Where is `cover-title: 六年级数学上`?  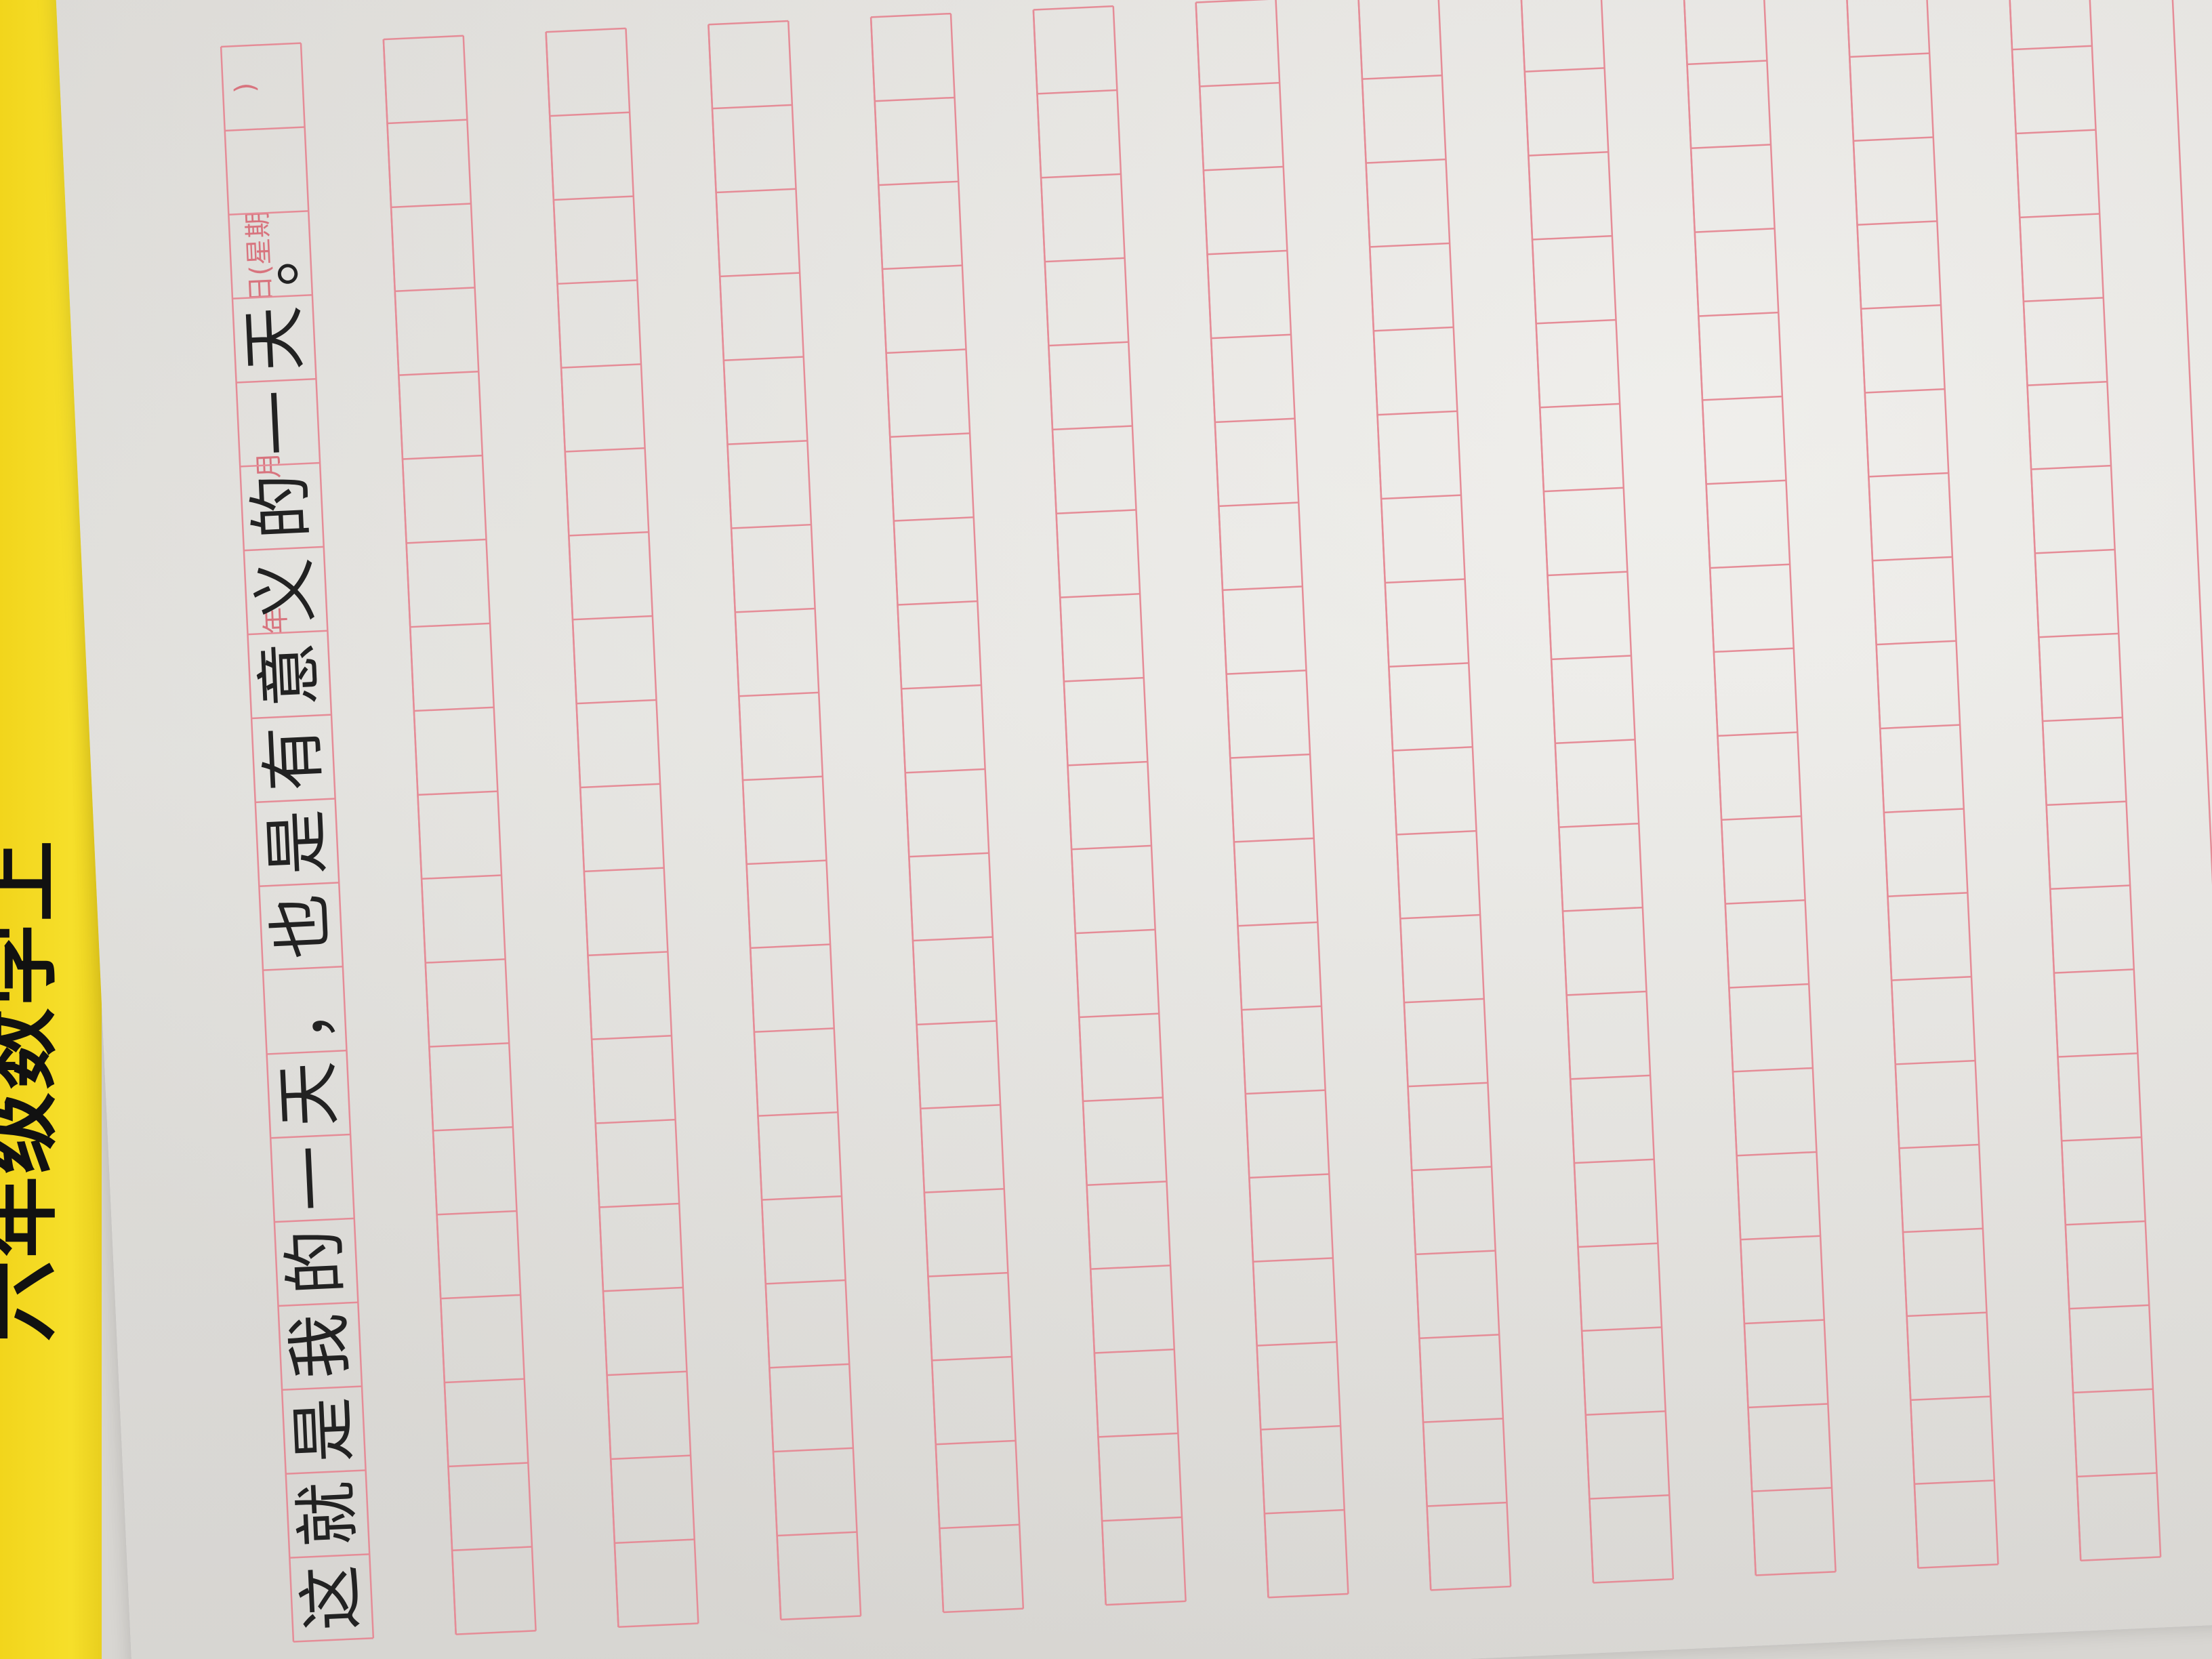
cover-title: 六年级数学上 is located at coordinates (33, 1090).